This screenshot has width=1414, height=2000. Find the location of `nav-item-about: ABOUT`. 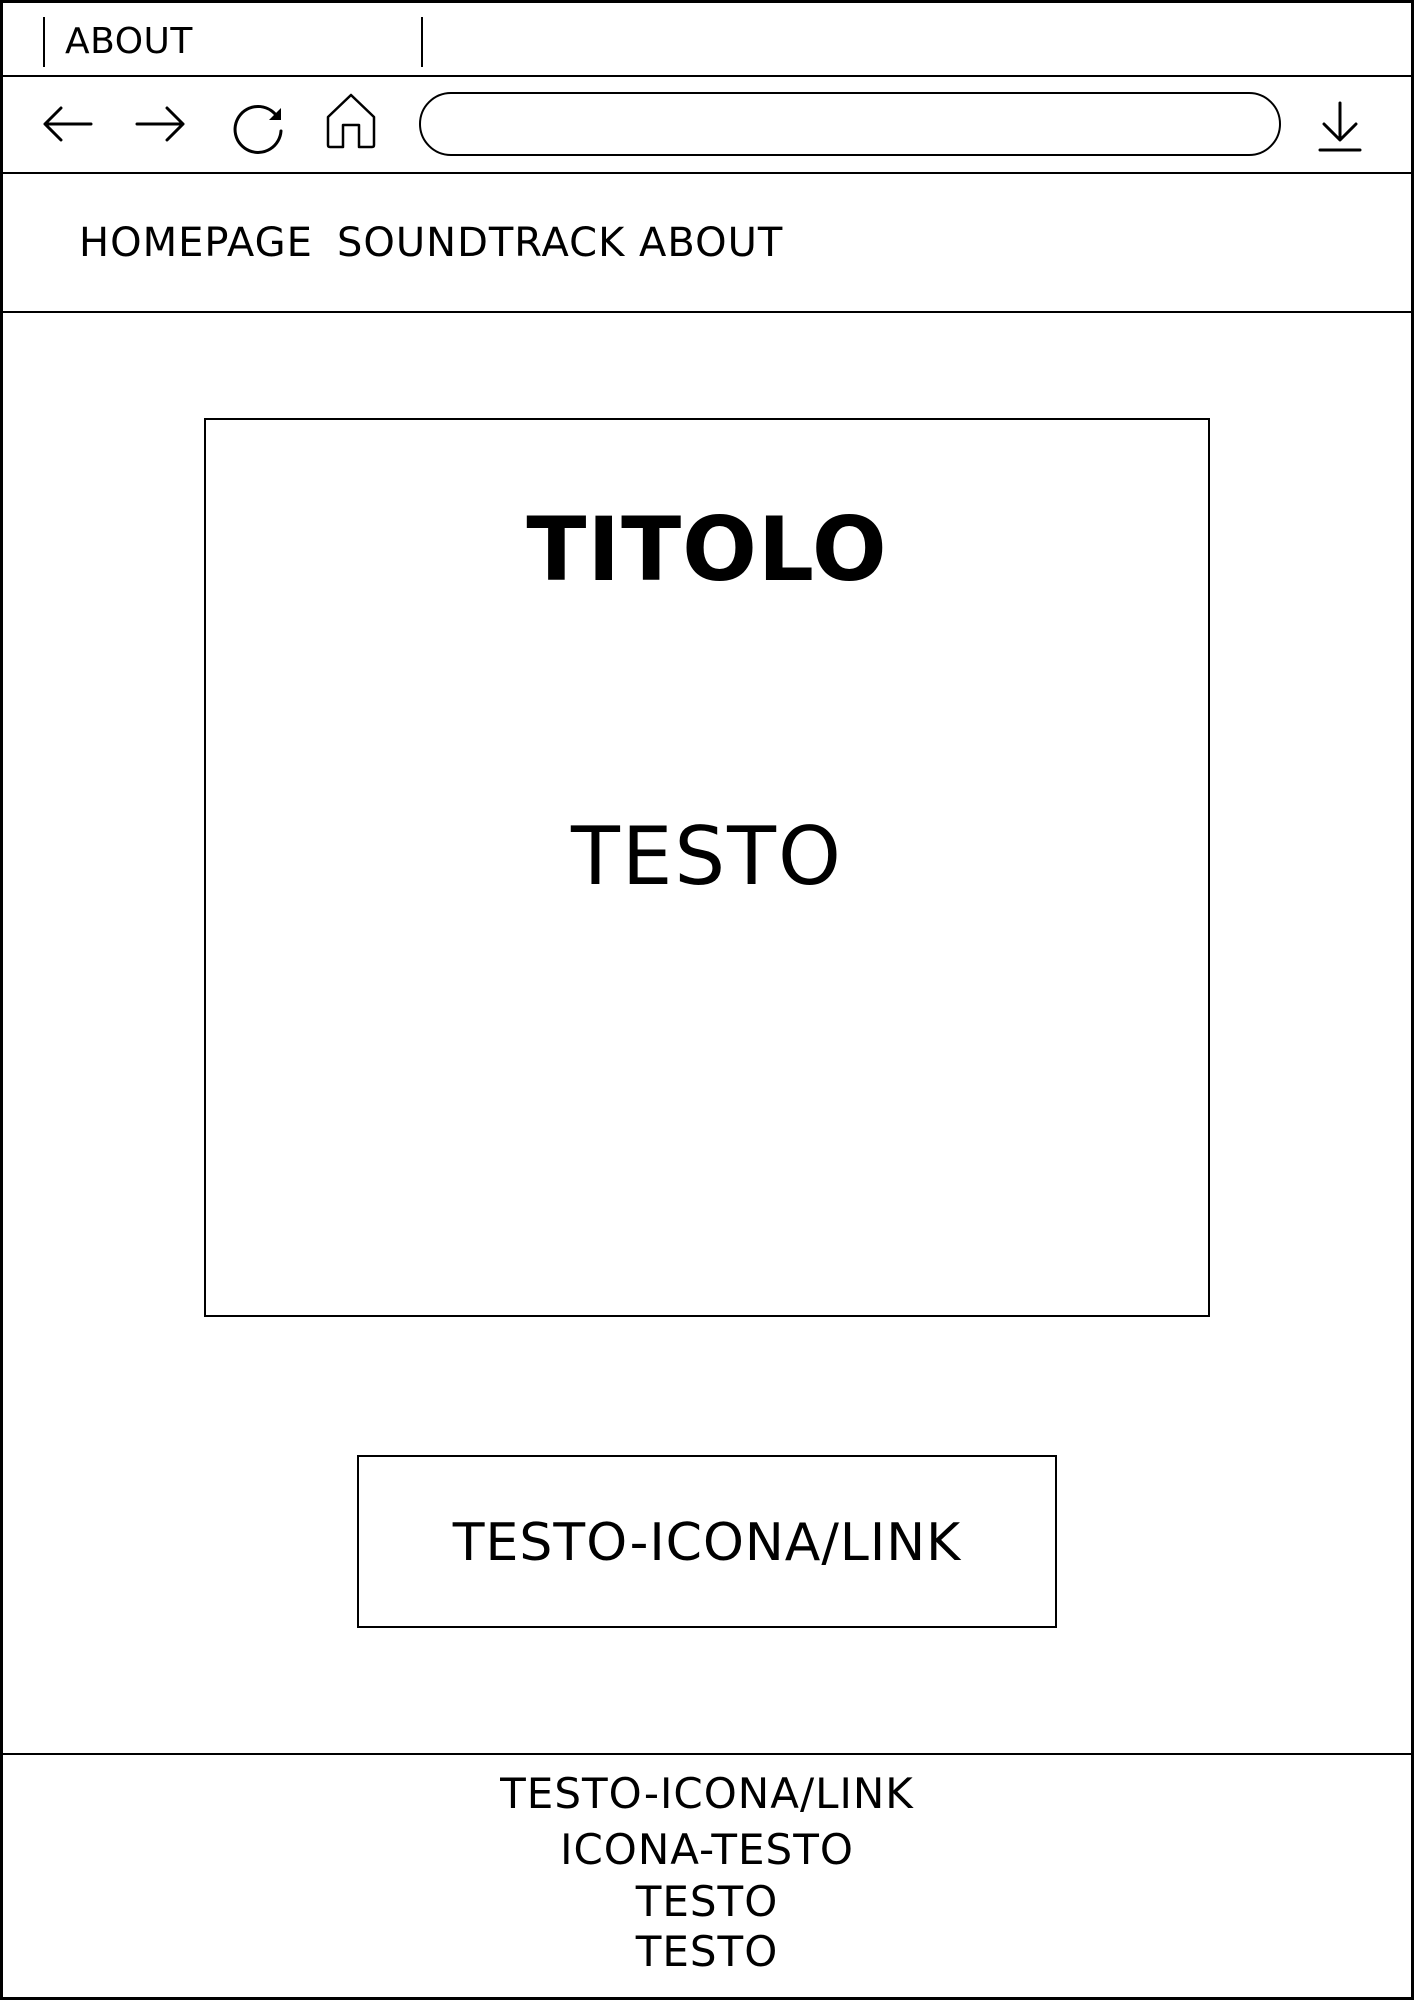

nav-item-about: ABOUT is located at coordinates (711, 243).